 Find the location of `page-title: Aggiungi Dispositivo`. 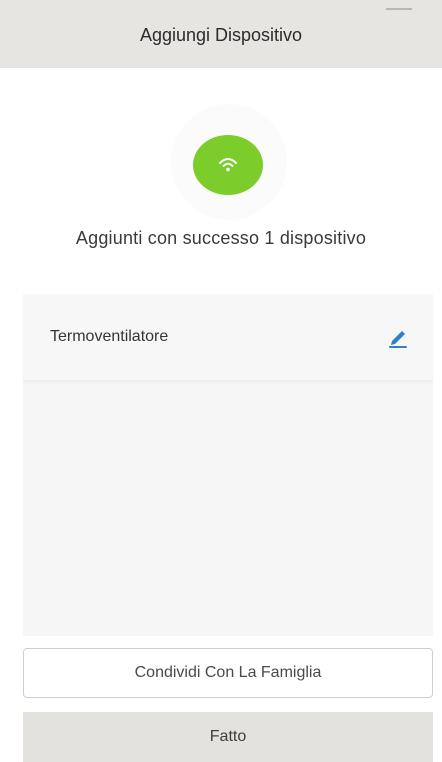

page-title: Aggiungi Dispositivo is located at coordinates (221, 34).